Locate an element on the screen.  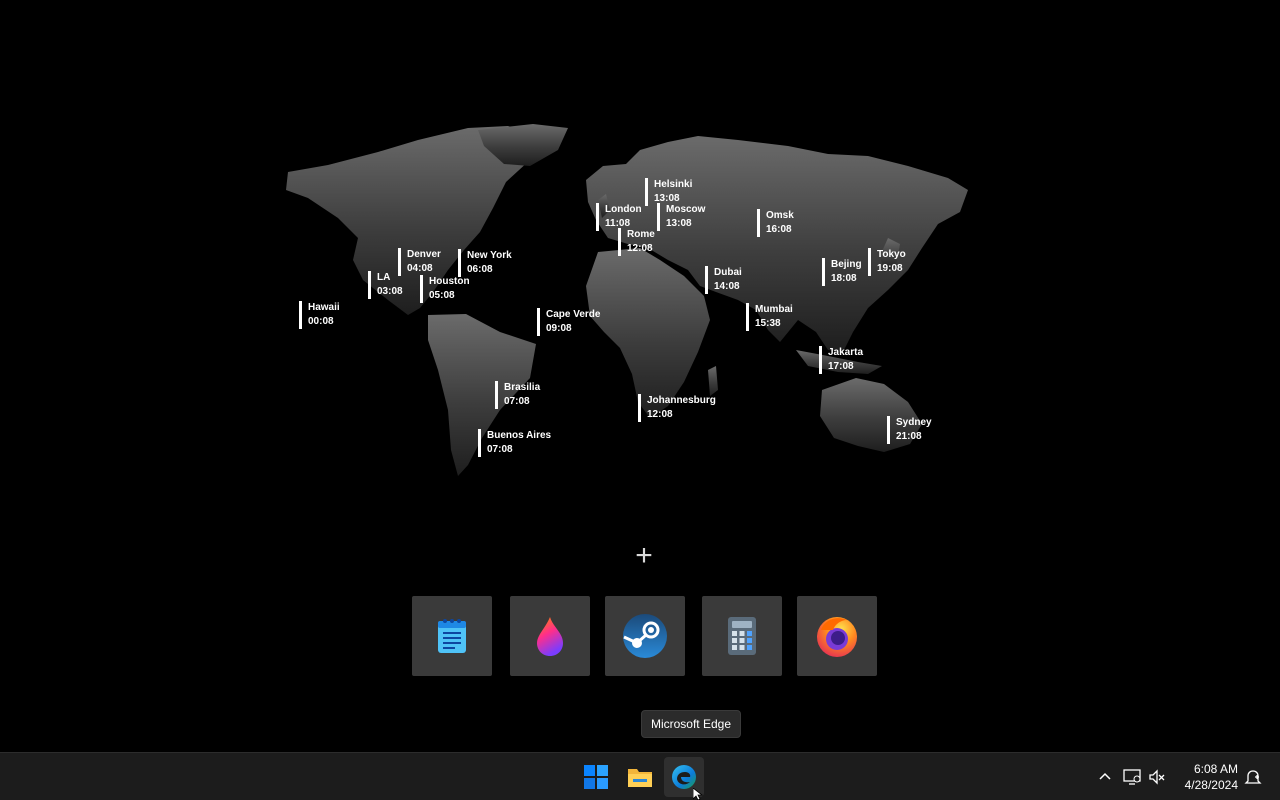
city-jakarta: Jakarta 17:08 is located at coordinates (841, 360).